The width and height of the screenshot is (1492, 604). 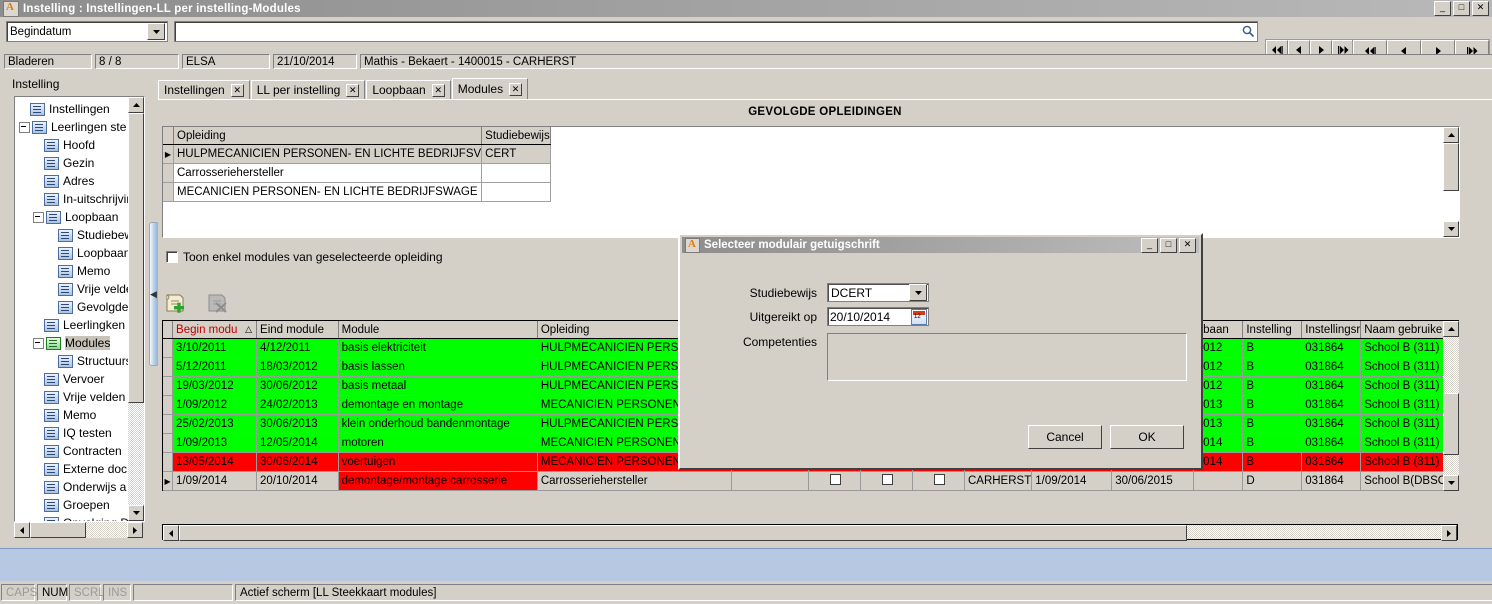 What do you see at coordinates (153, 309) in the screenshot?
I see `pane-splitter: ◀` at bounding box center [153, 309].